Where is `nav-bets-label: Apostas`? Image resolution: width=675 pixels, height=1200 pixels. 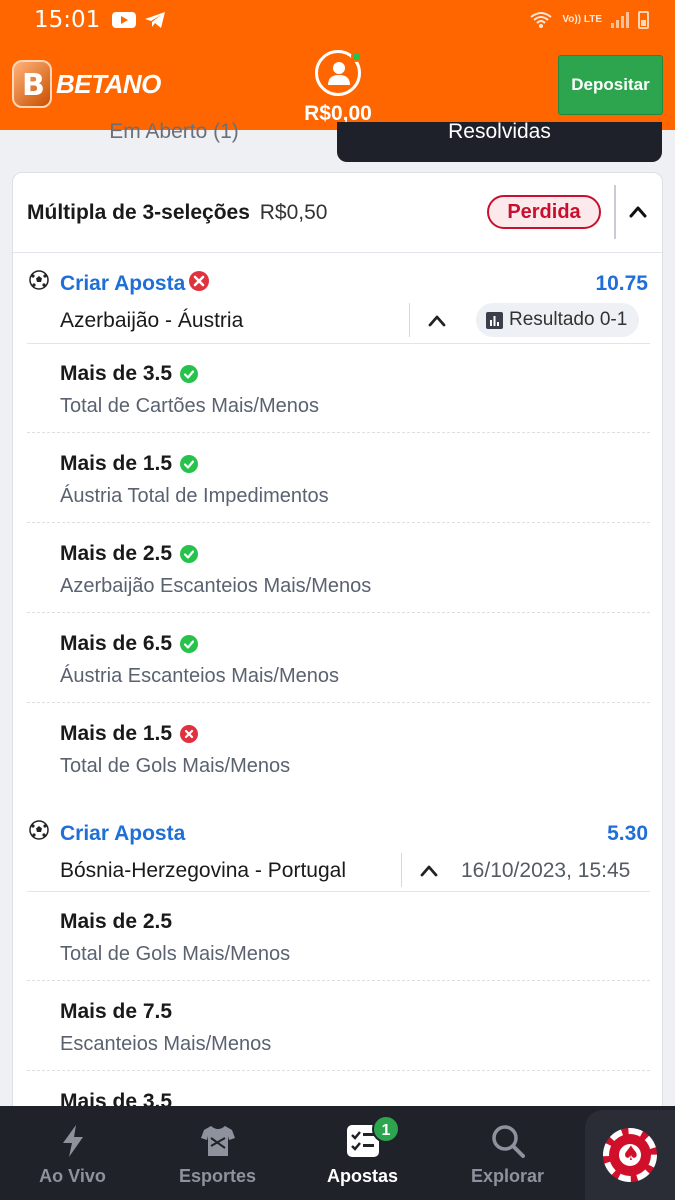 nav-bets-label: Apostas is located at coordinates (362, 1176).